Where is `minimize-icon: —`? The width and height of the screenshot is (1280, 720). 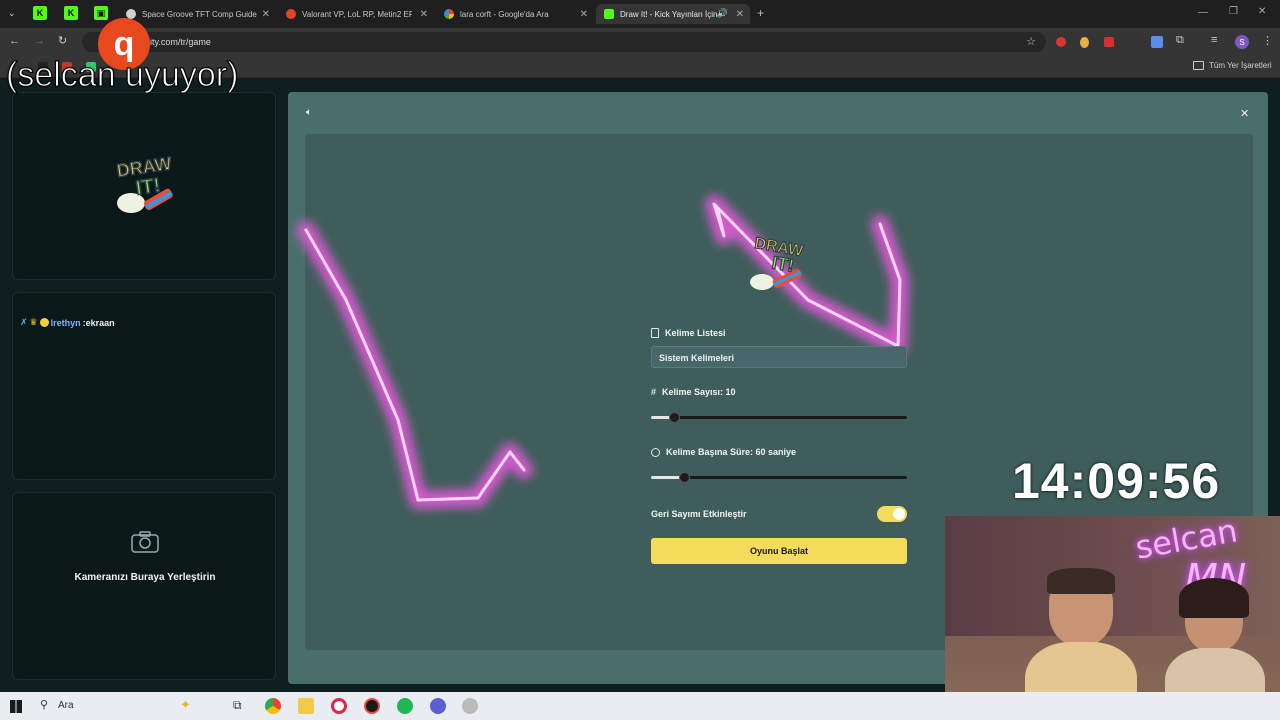 minimize-icon: — is located at coordinates (1203, 12).